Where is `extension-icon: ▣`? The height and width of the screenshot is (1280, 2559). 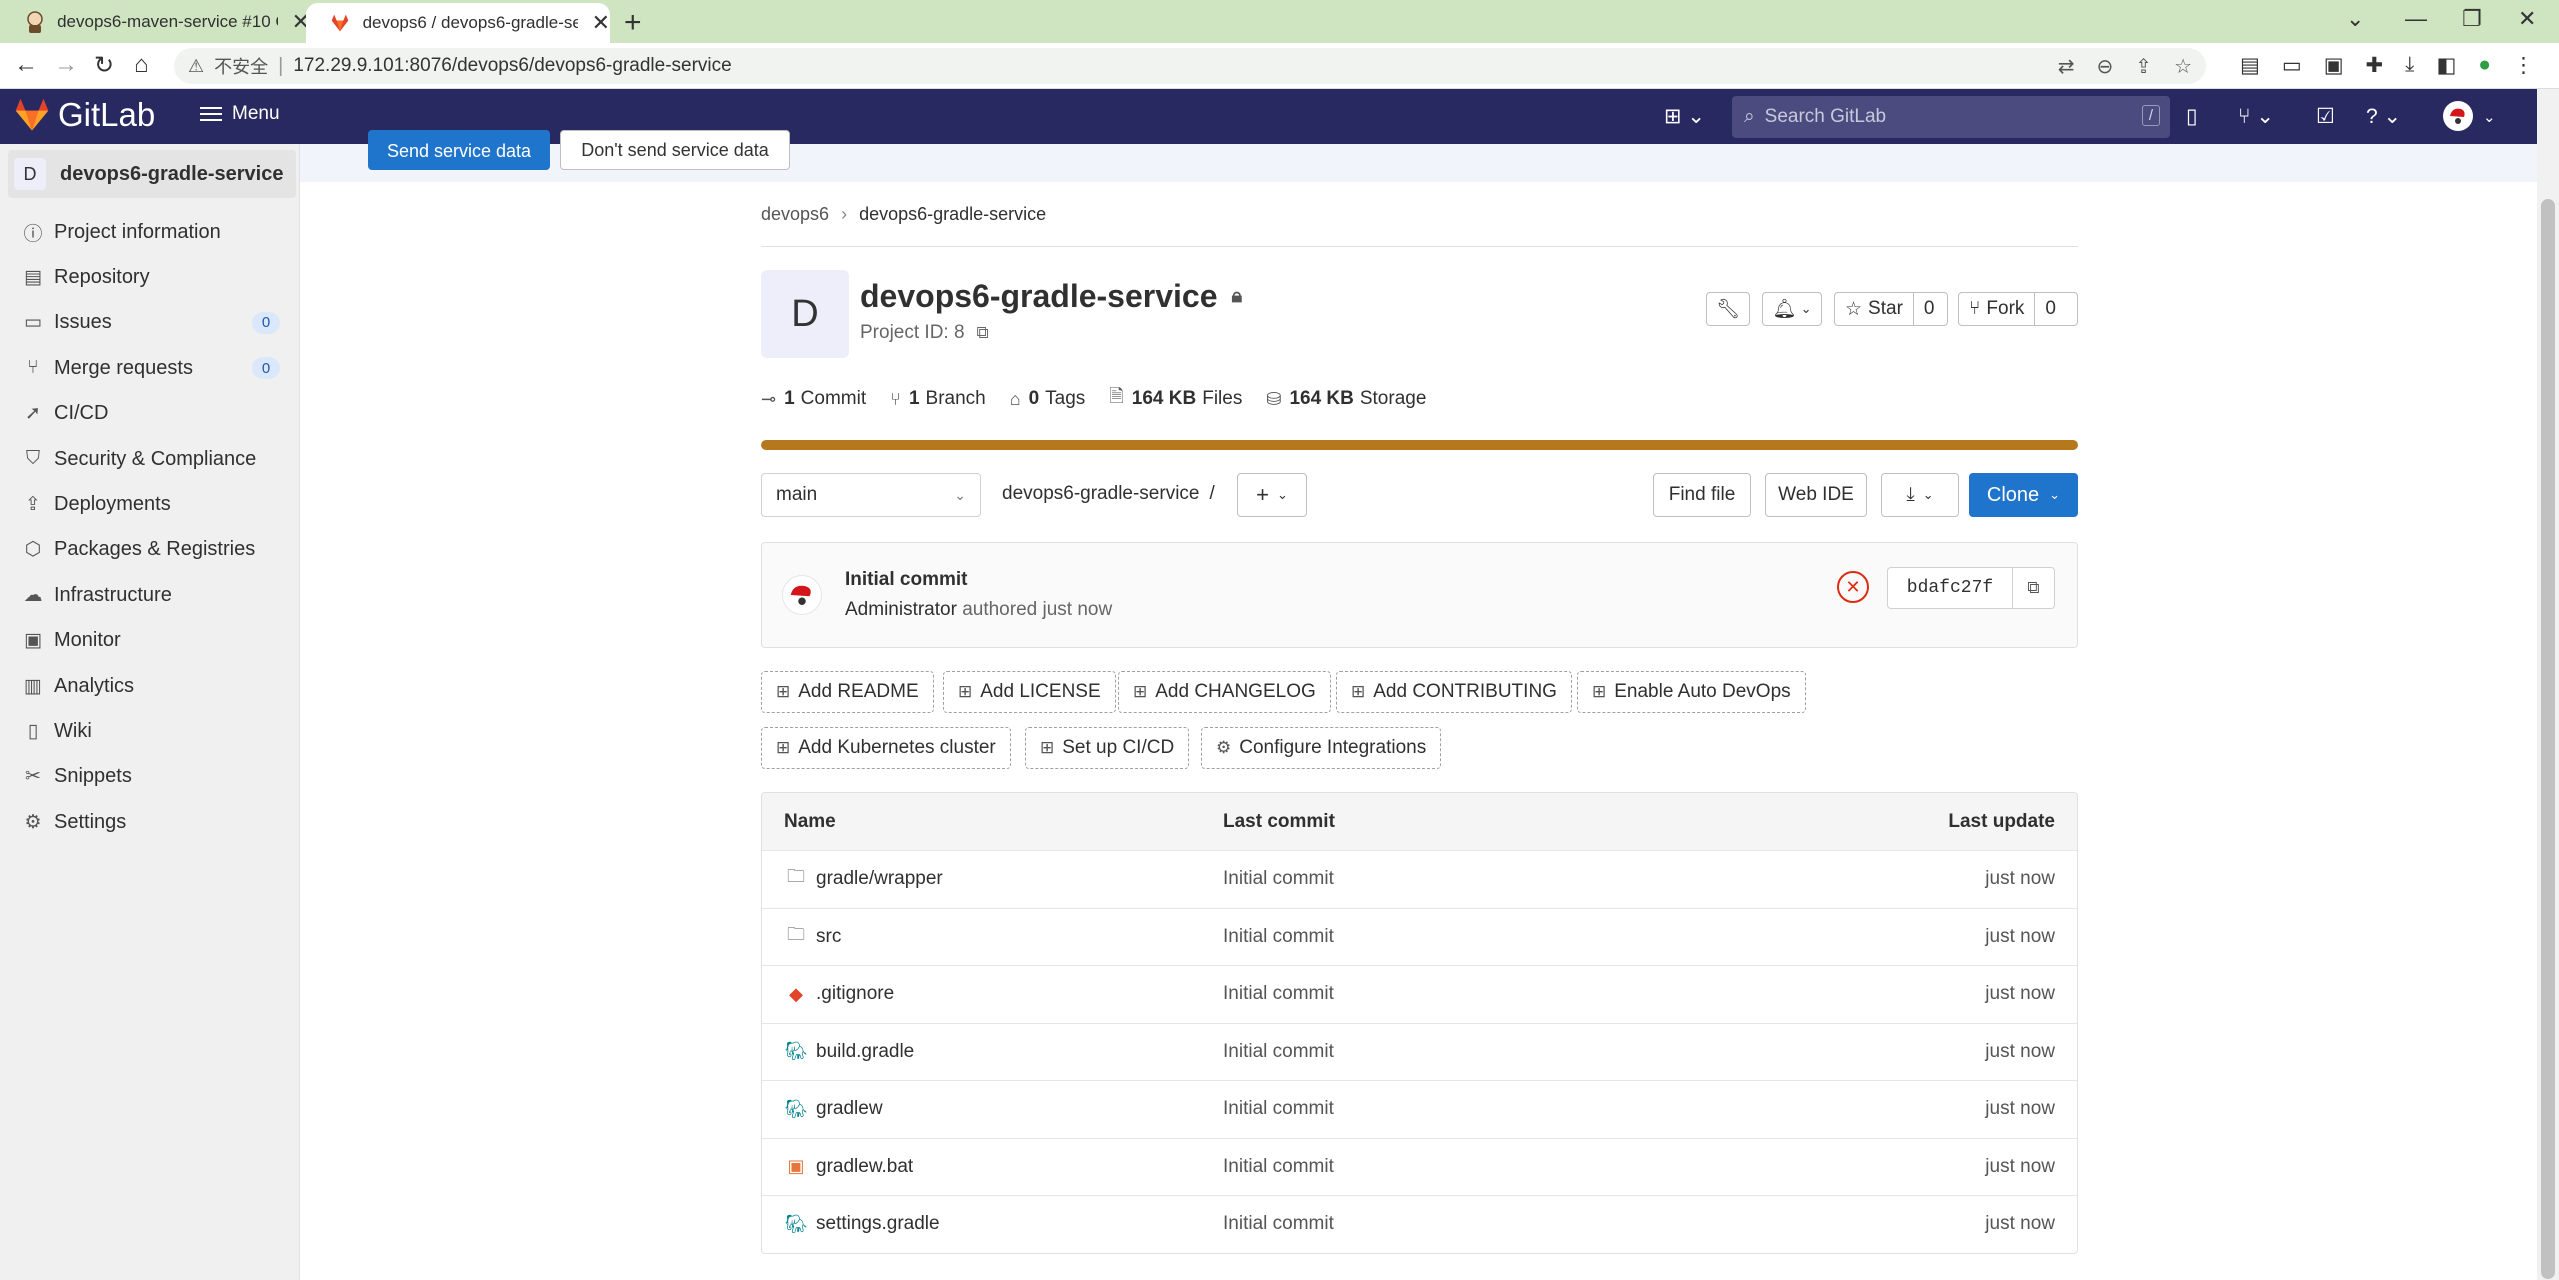 extension-icon: ▣ is located at coordinates (2334, 65).